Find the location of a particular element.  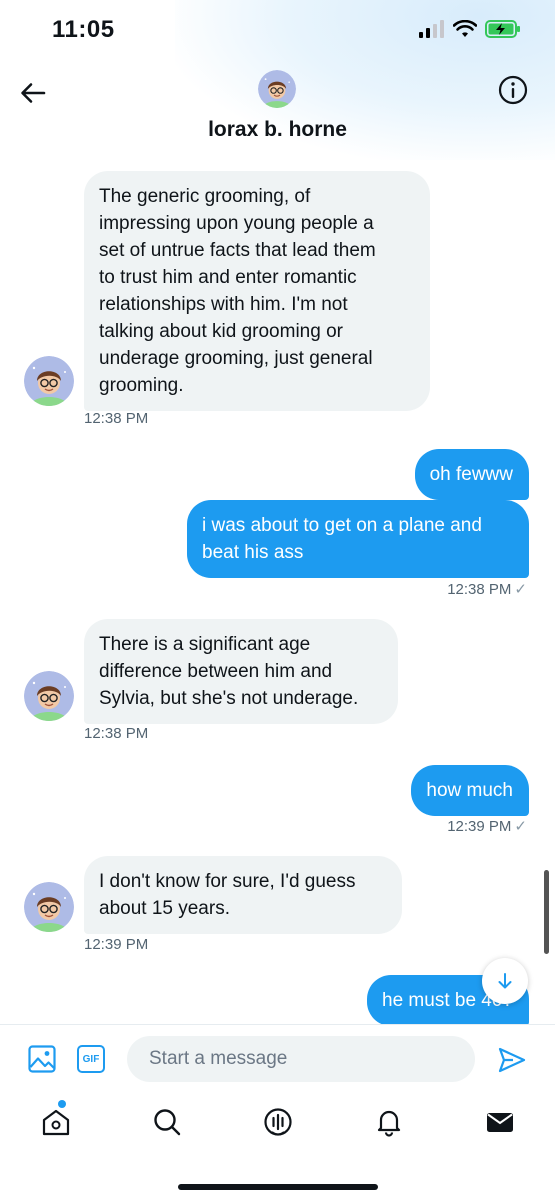

message-line: to trust him and enter romantic is located at coordinates (228, 277).